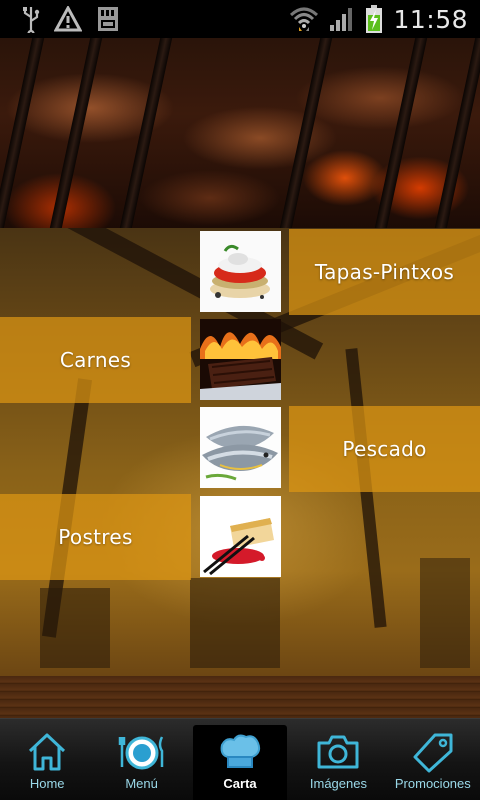 Image resolution: width=480 pixels, height=800 pixels. I want to click on battery-charging-icon, so click(374, 19).